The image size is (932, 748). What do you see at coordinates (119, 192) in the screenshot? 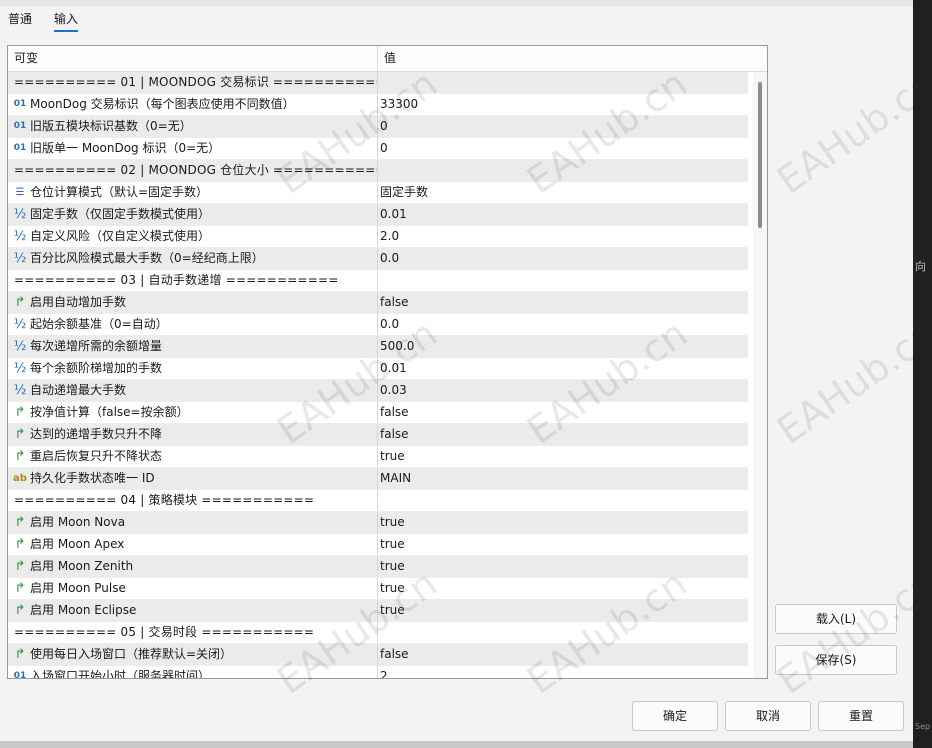
I see `parameter-name: 仓位计算模式（默认=固定手数）` at bounding box center [119, 192].